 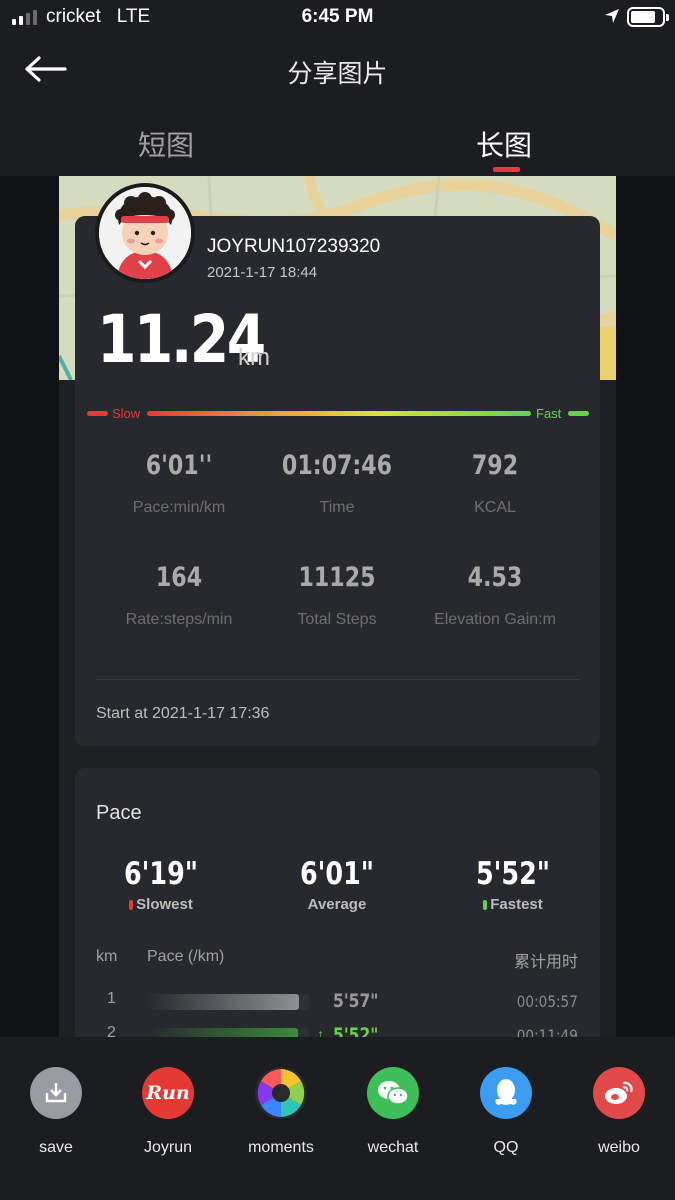 I want to click on share-save-button: save, so click(x=56, y=1112).